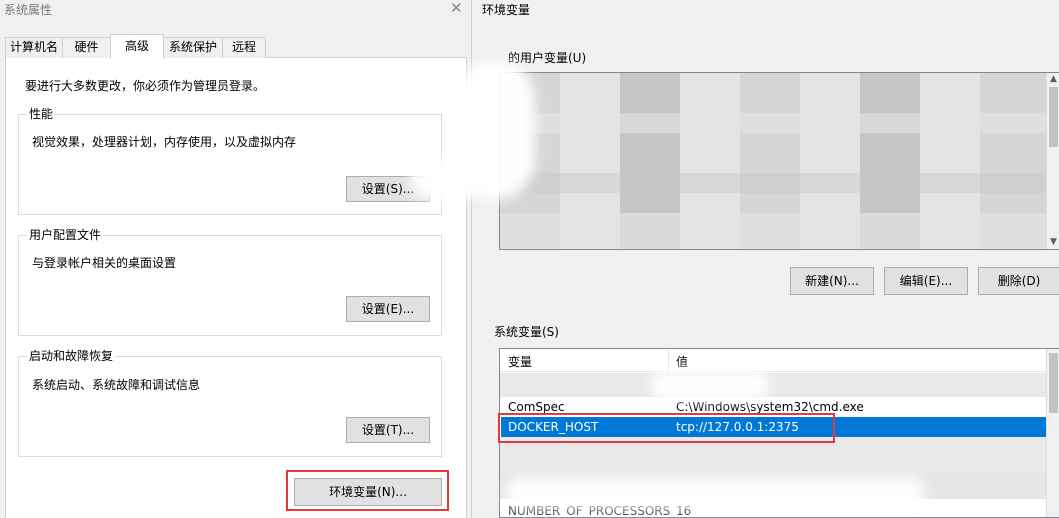 This screenshot has height=518, width=1059. What do you see at coordinates (193, 47) in the screenshot?
I see `tab-system-protection: 系统保护` at bounding box center [193, 47].